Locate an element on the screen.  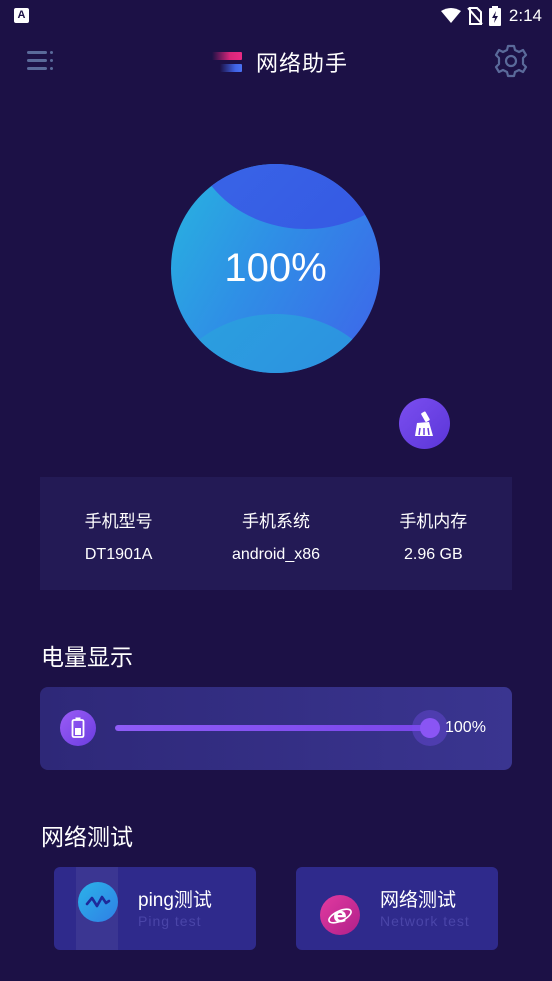
info-label: 手机内存 is located at coordinates (433, 521).